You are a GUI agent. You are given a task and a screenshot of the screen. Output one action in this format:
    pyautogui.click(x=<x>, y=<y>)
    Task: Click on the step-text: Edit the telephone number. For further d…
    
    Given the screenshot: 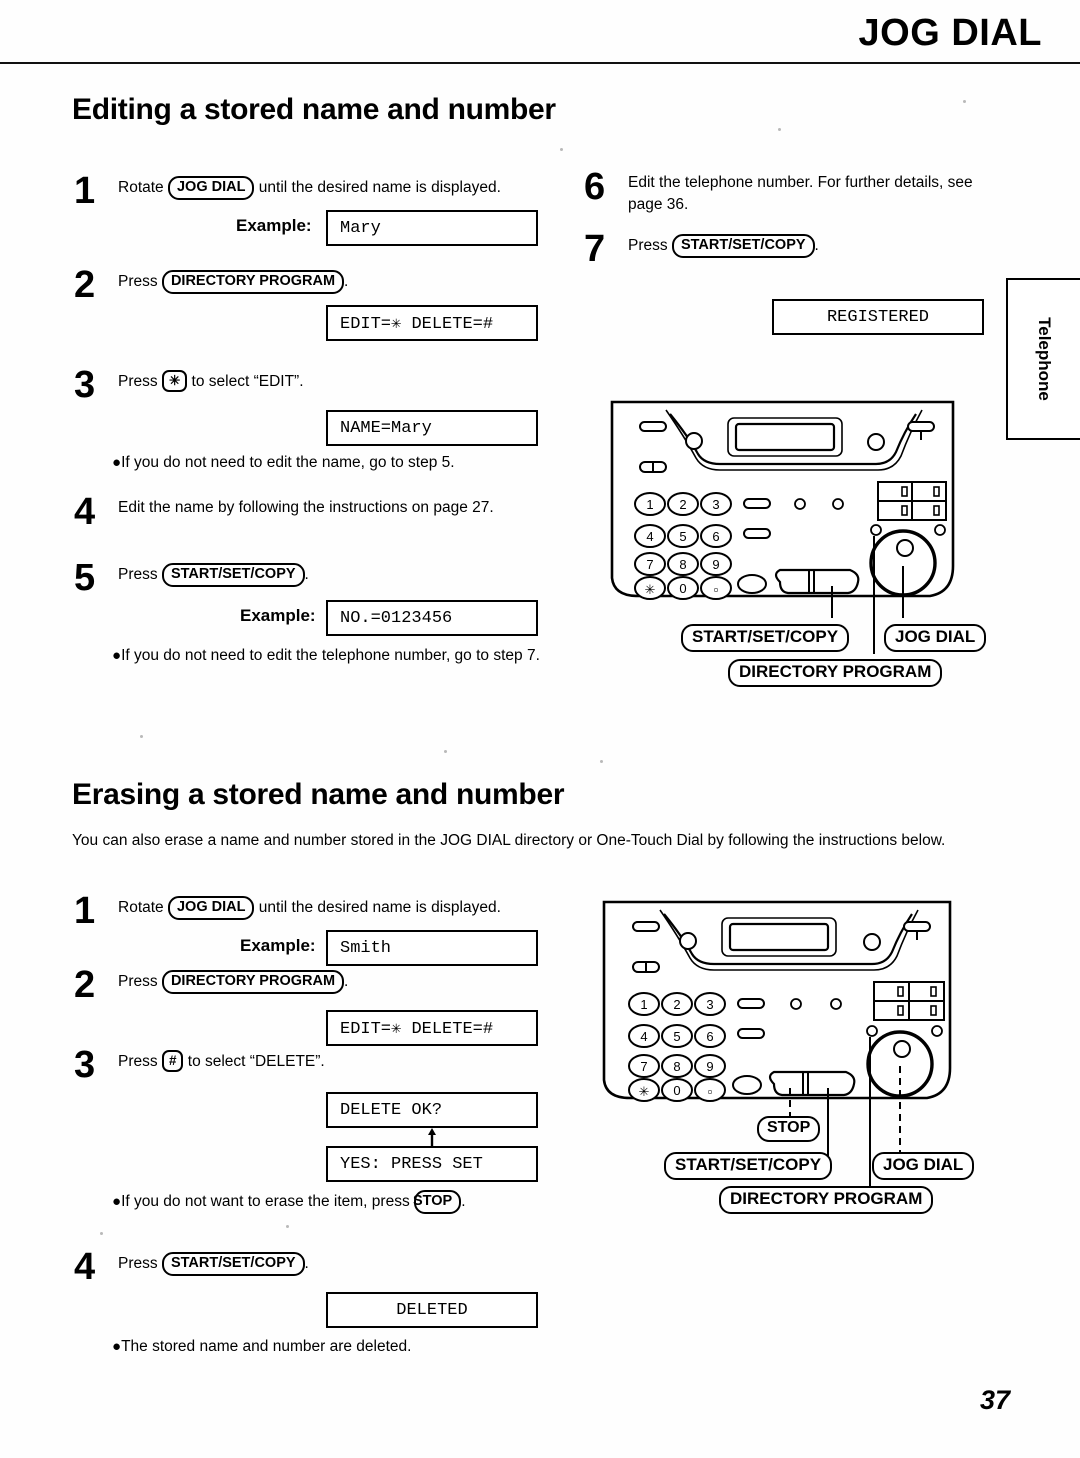 What is the action you would take?
    pyautogui.click(x=800, y=193)
    